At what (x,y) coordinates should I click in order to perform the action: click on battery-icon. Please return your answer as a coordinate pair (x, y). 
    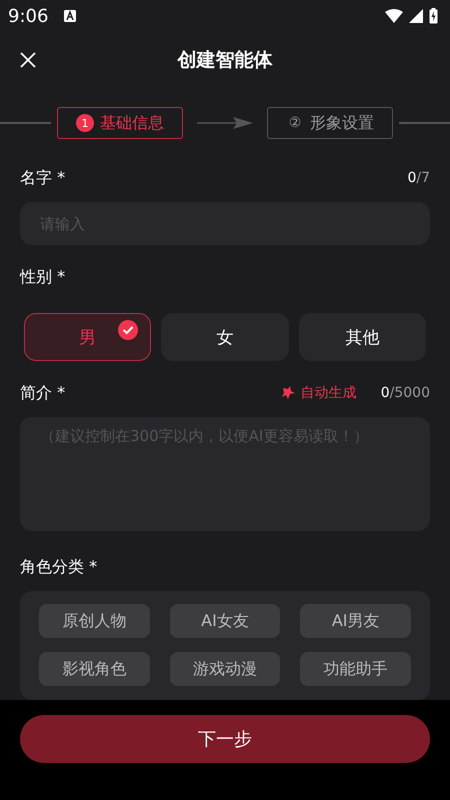
    Looking at the image, I should click on (433, 16).